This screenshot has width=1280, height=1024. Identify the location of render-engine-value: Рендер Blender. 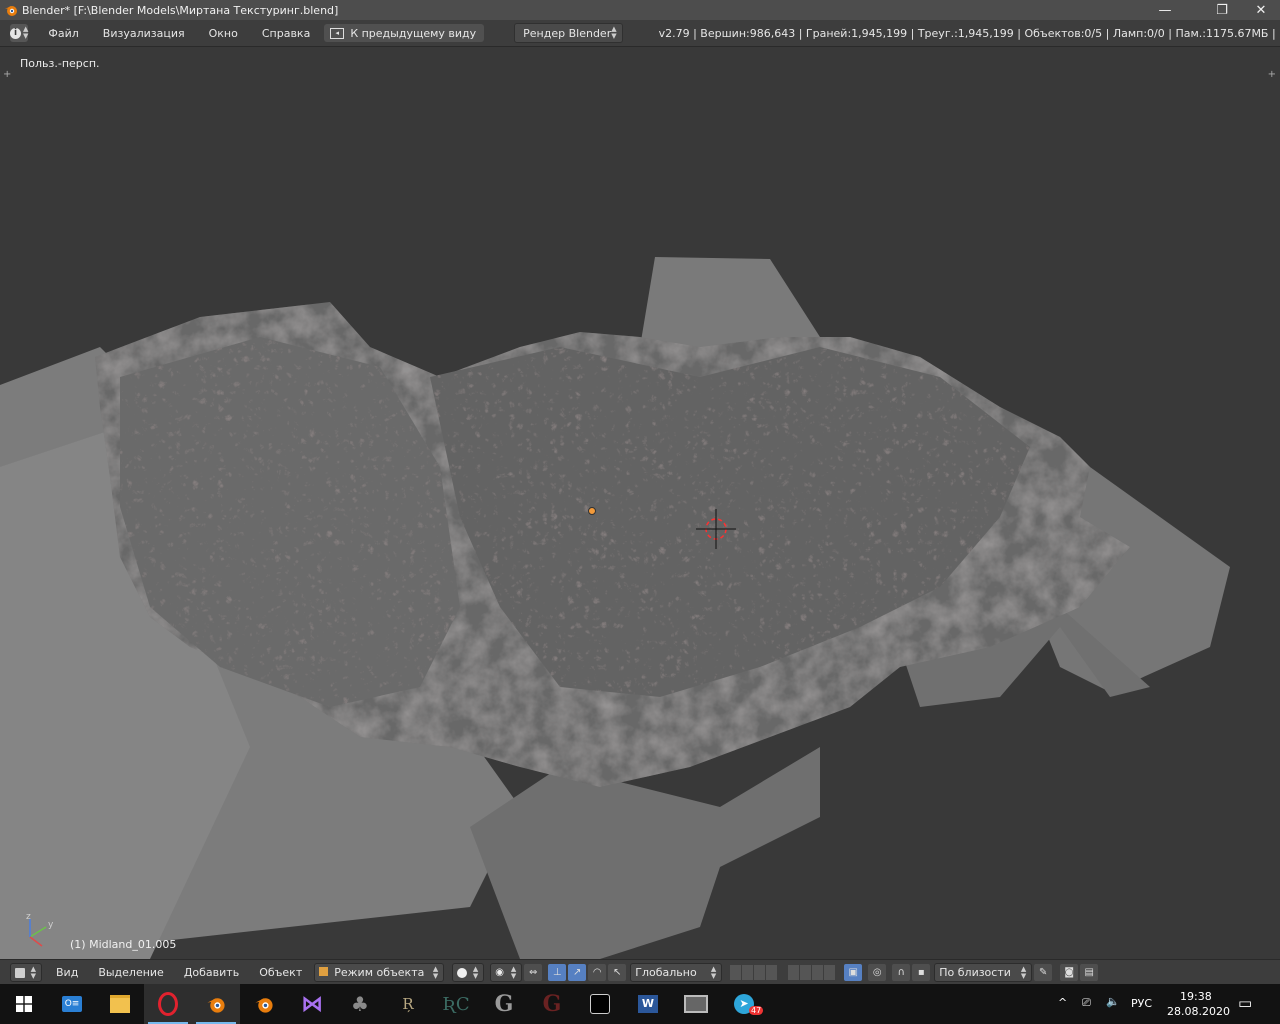
(567, 33).